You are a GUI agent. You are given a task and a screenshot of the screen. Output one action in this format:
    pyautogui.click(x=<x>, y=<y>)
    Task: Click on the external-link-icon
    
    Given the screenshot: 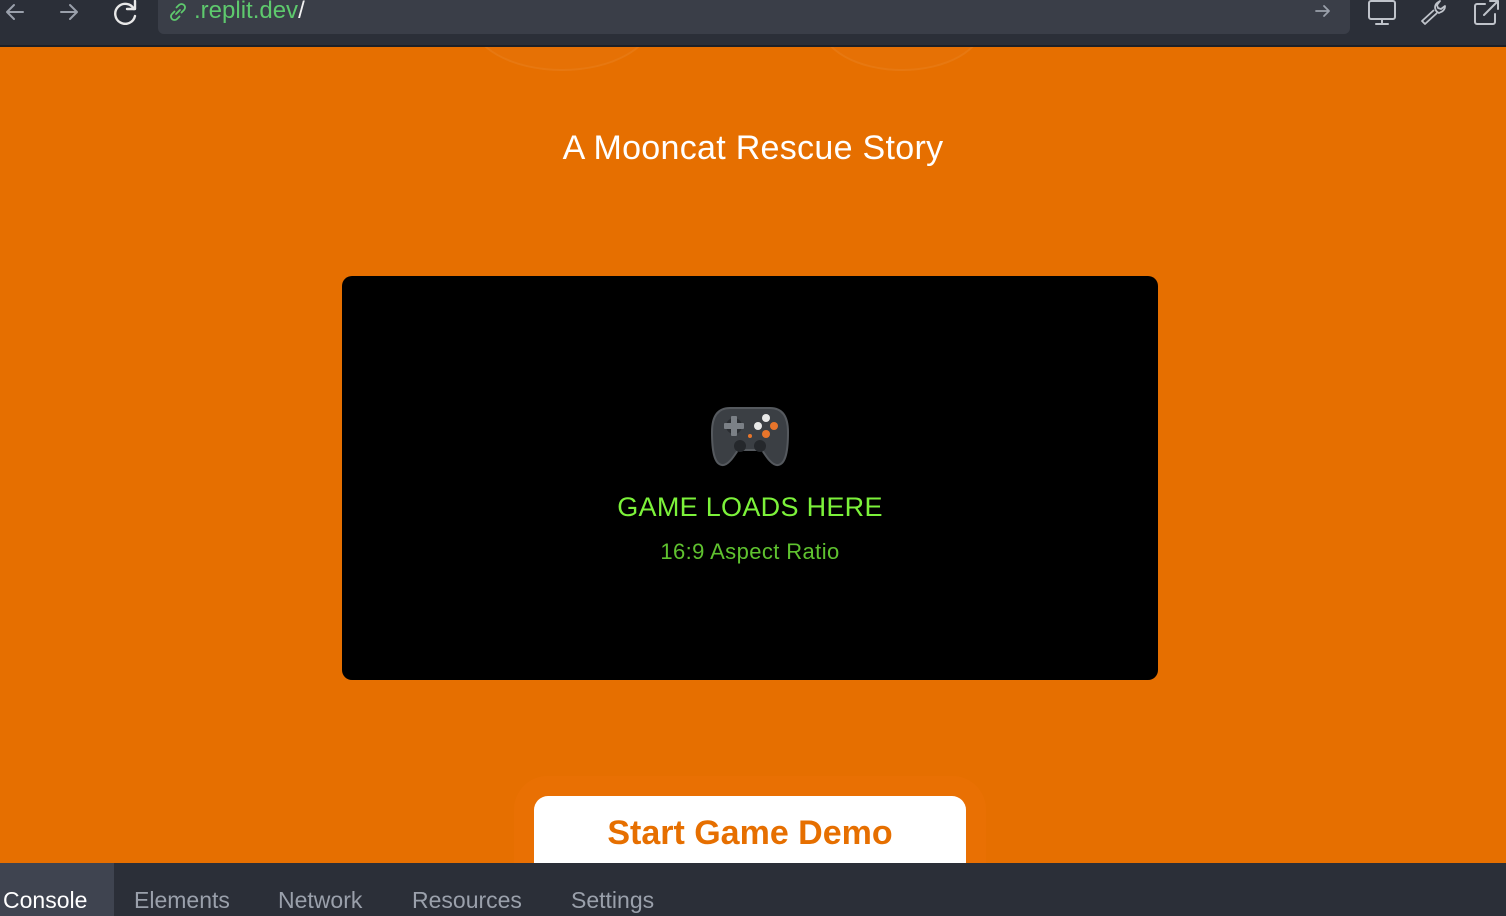 What is the action you would take?
    pyautogui.click(x=1486, y=12)
    